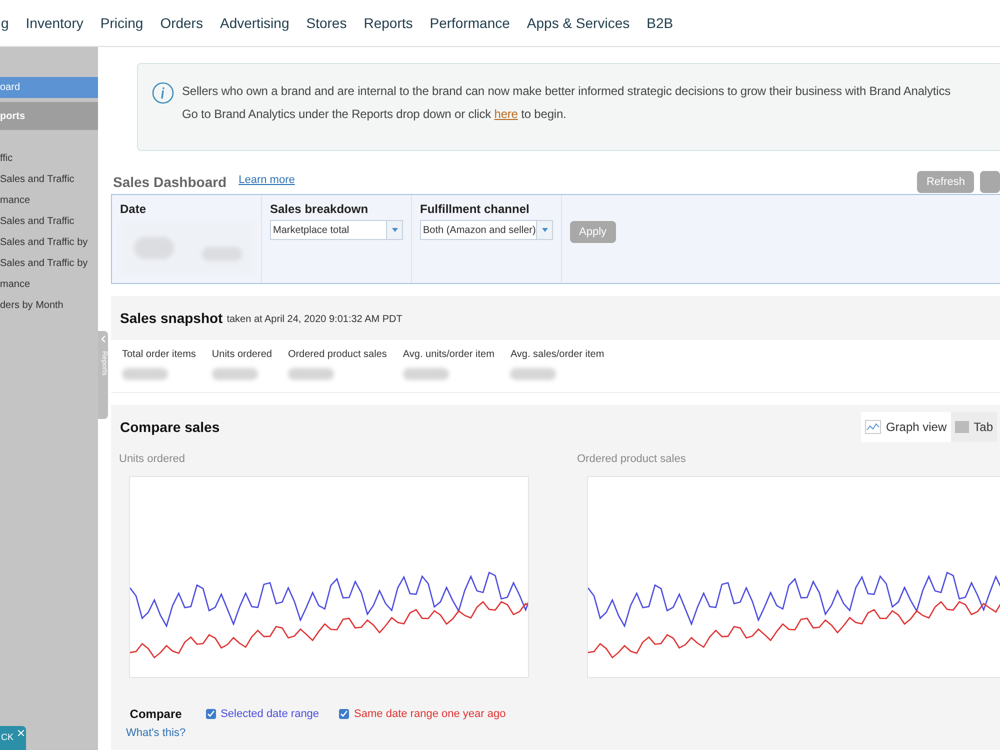 This screenshot has height=750, width=1000. I want to click on here-link: here, so click(506, 114).